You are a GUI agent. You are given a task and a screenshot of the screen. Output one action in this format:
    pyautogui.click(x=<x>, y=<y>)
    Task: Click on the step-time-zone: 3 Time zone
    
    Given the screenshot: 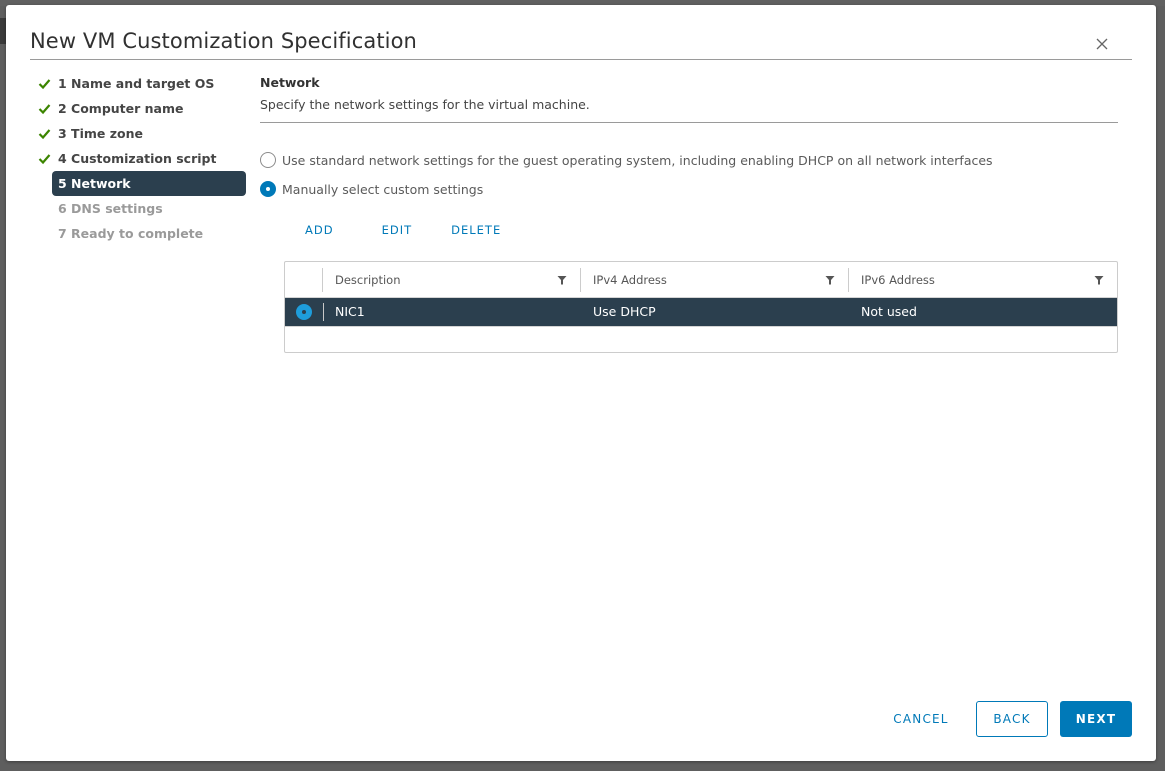 What is the action you would take?
    pyautogui.click(x=141, y=133)
    